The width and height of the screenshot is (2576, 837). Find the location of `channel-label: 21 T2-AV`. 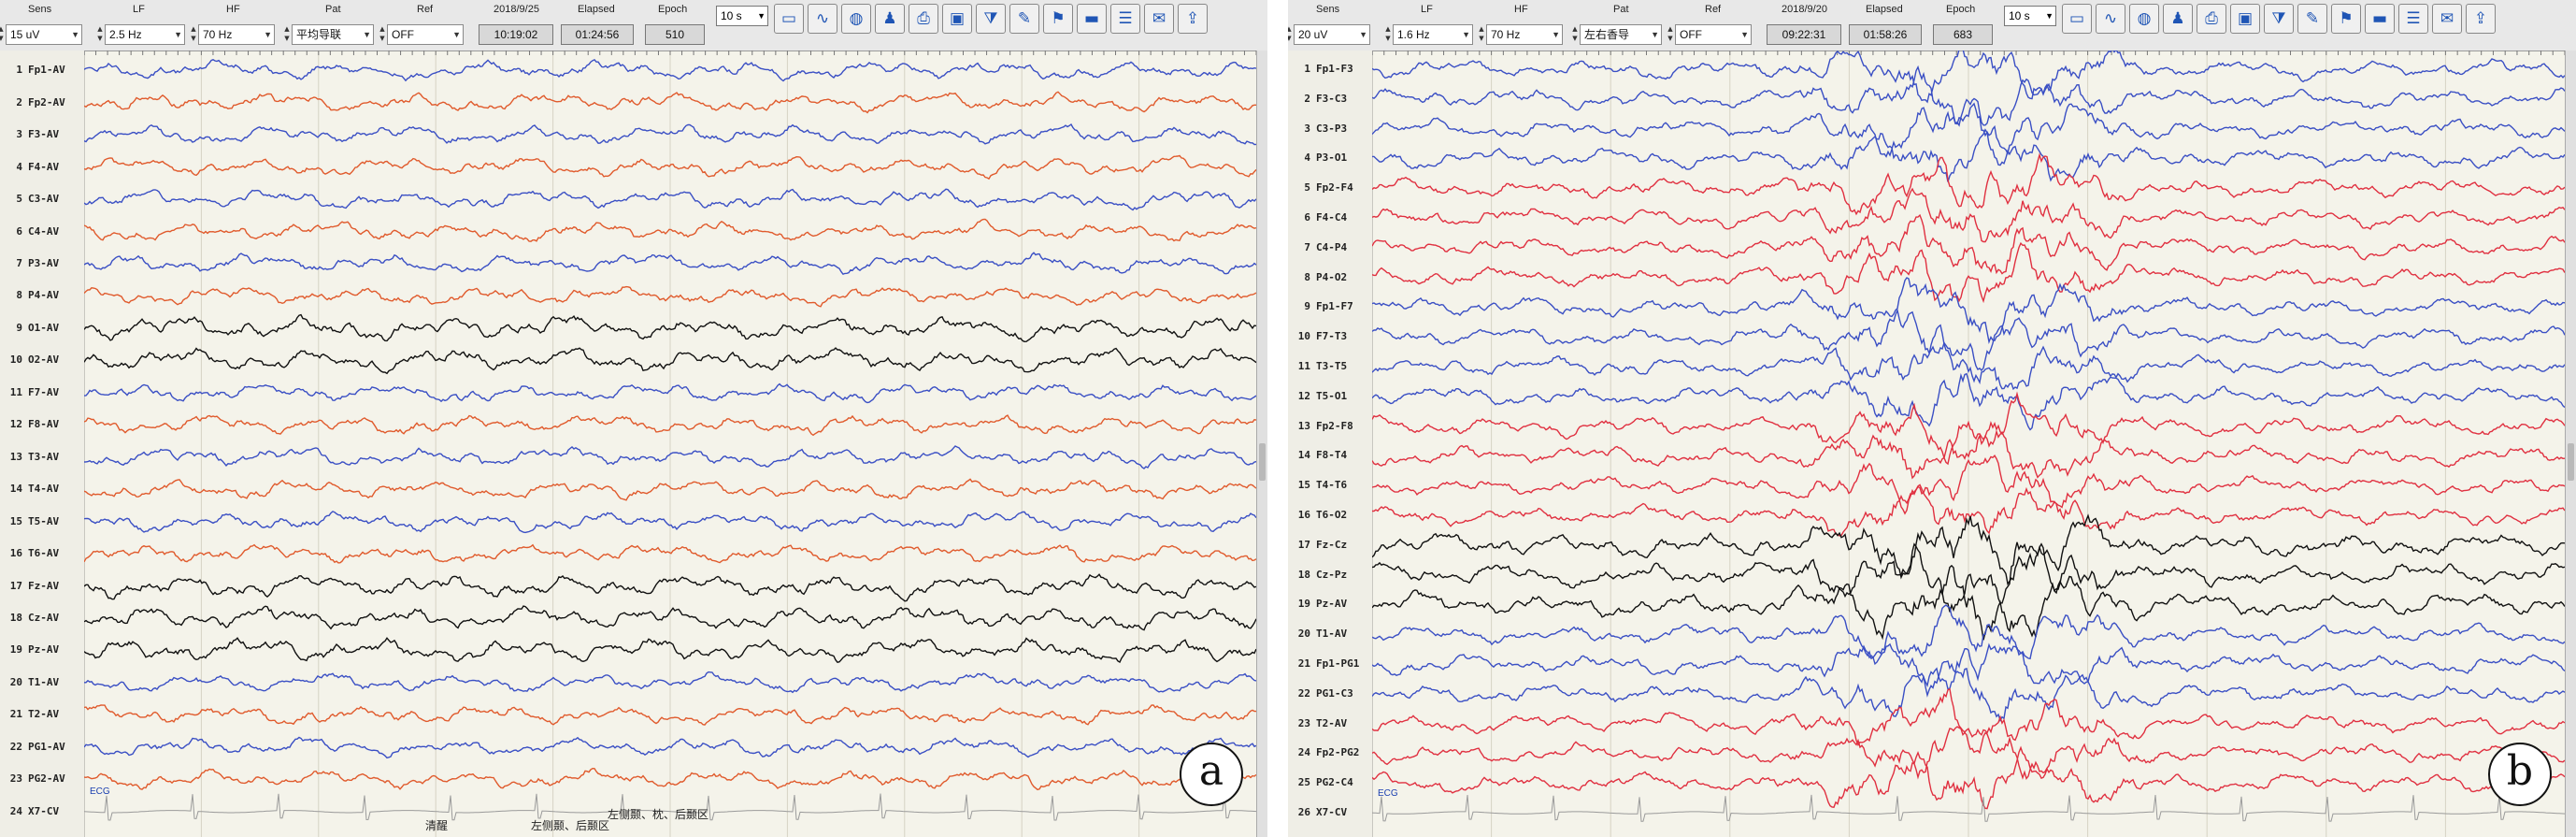

channel-label: 21 T2-AV is located at coordinates (42, 714).